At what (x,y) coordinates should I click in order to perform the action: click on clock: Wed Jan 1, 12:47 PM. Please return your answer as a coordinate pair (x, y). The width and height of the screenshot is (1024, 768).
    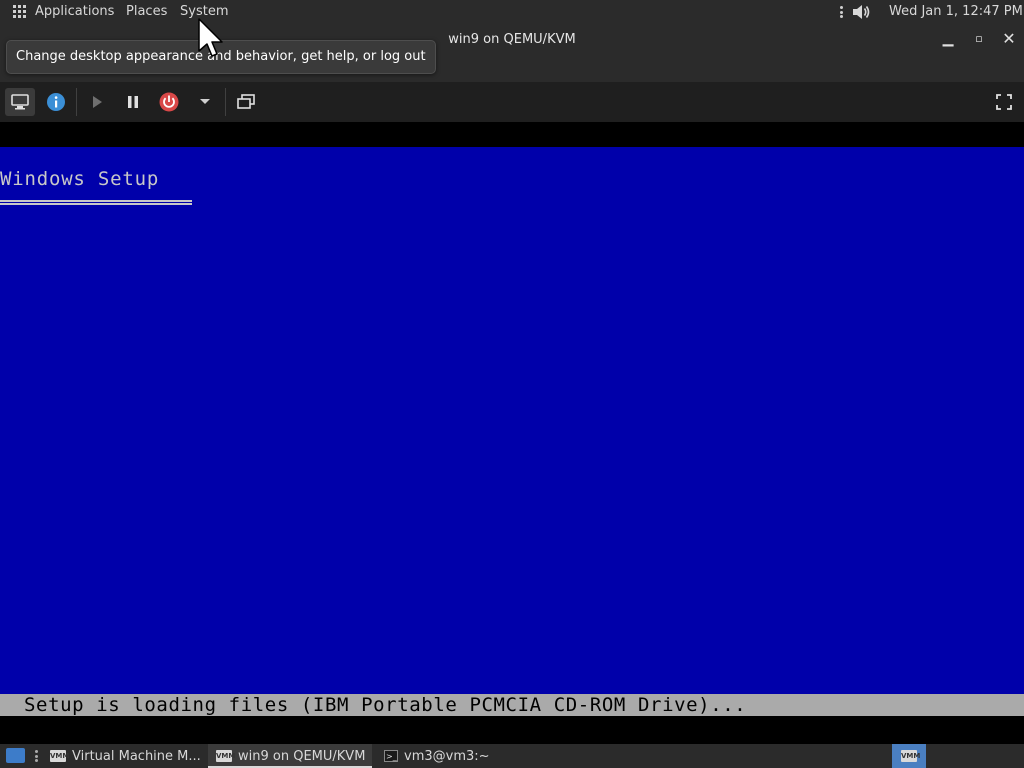
    Looking at the image, I should click on (956, 11).